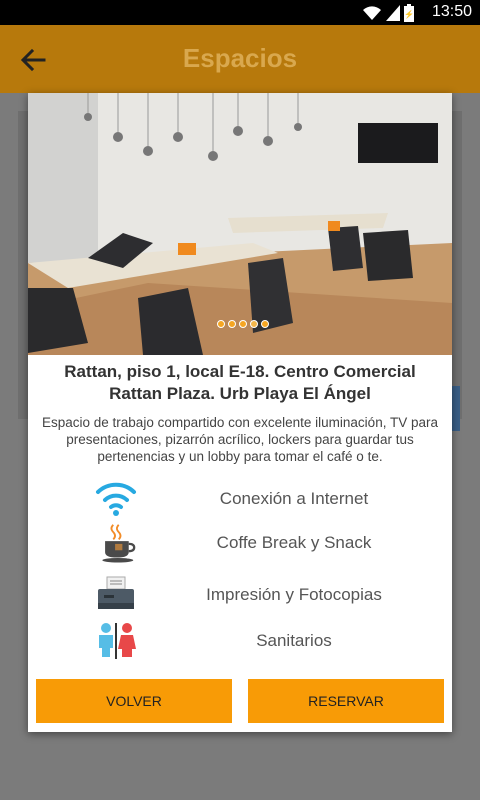  Describe the element at coordinates (294, 640) in the screenshot. I see `amenity-label: Sanitarios` at that location.